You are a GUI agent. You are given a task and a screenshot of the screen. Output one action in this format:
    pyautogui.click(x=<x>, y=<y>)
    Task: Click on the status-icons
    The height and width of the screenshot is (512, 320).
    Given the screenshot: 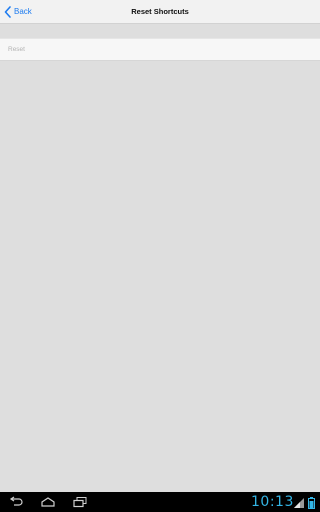 What is the action you would take?
    pyautogui.click(x=305, y=502)
    